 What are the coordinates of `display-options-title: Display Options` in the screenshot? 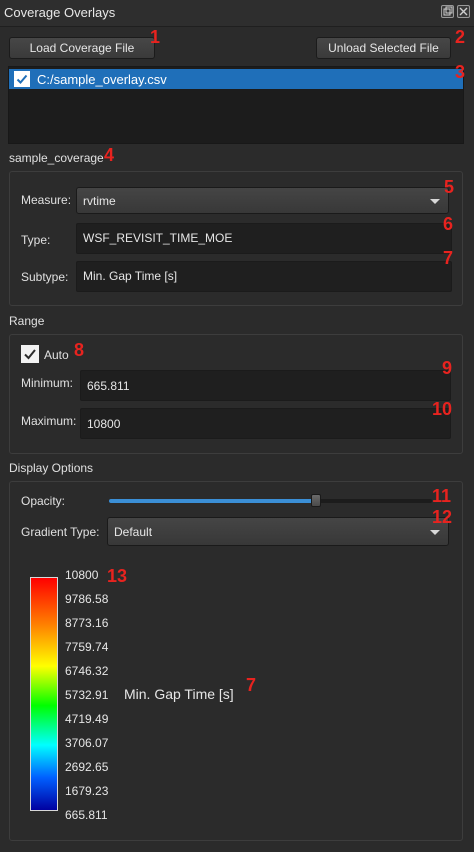 It's located at (51, 468).